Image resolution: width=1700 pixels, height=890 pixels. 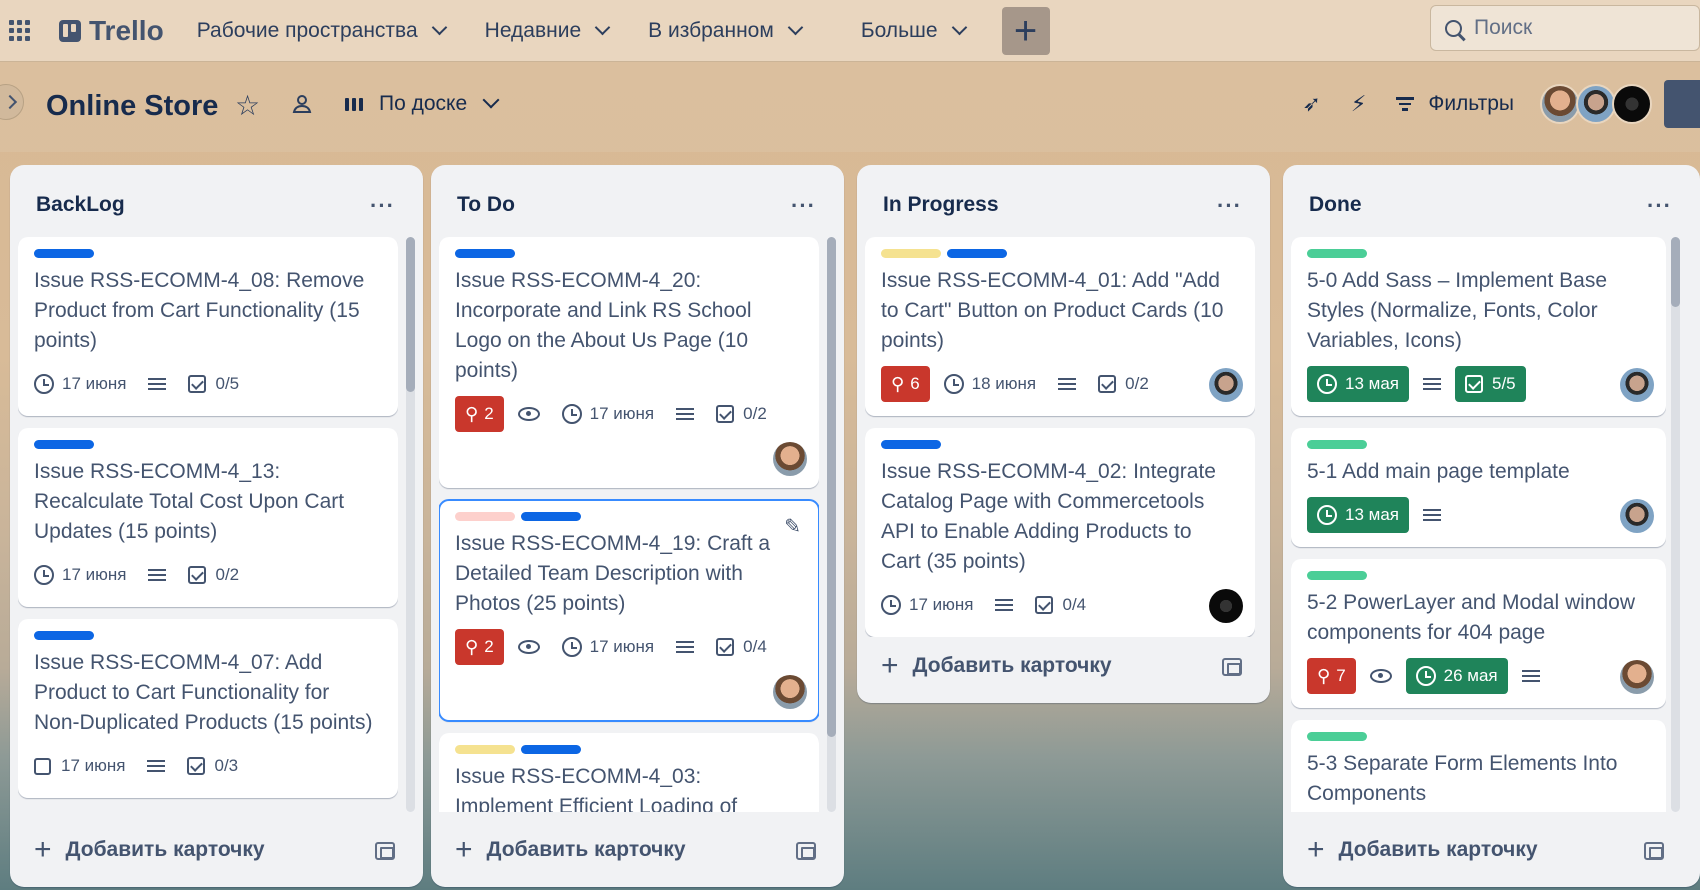 What do you see at coordinates (989, 384) in the screenshot?
I see `due-date-badge: 18 июня` at bounding box center [989, 384].